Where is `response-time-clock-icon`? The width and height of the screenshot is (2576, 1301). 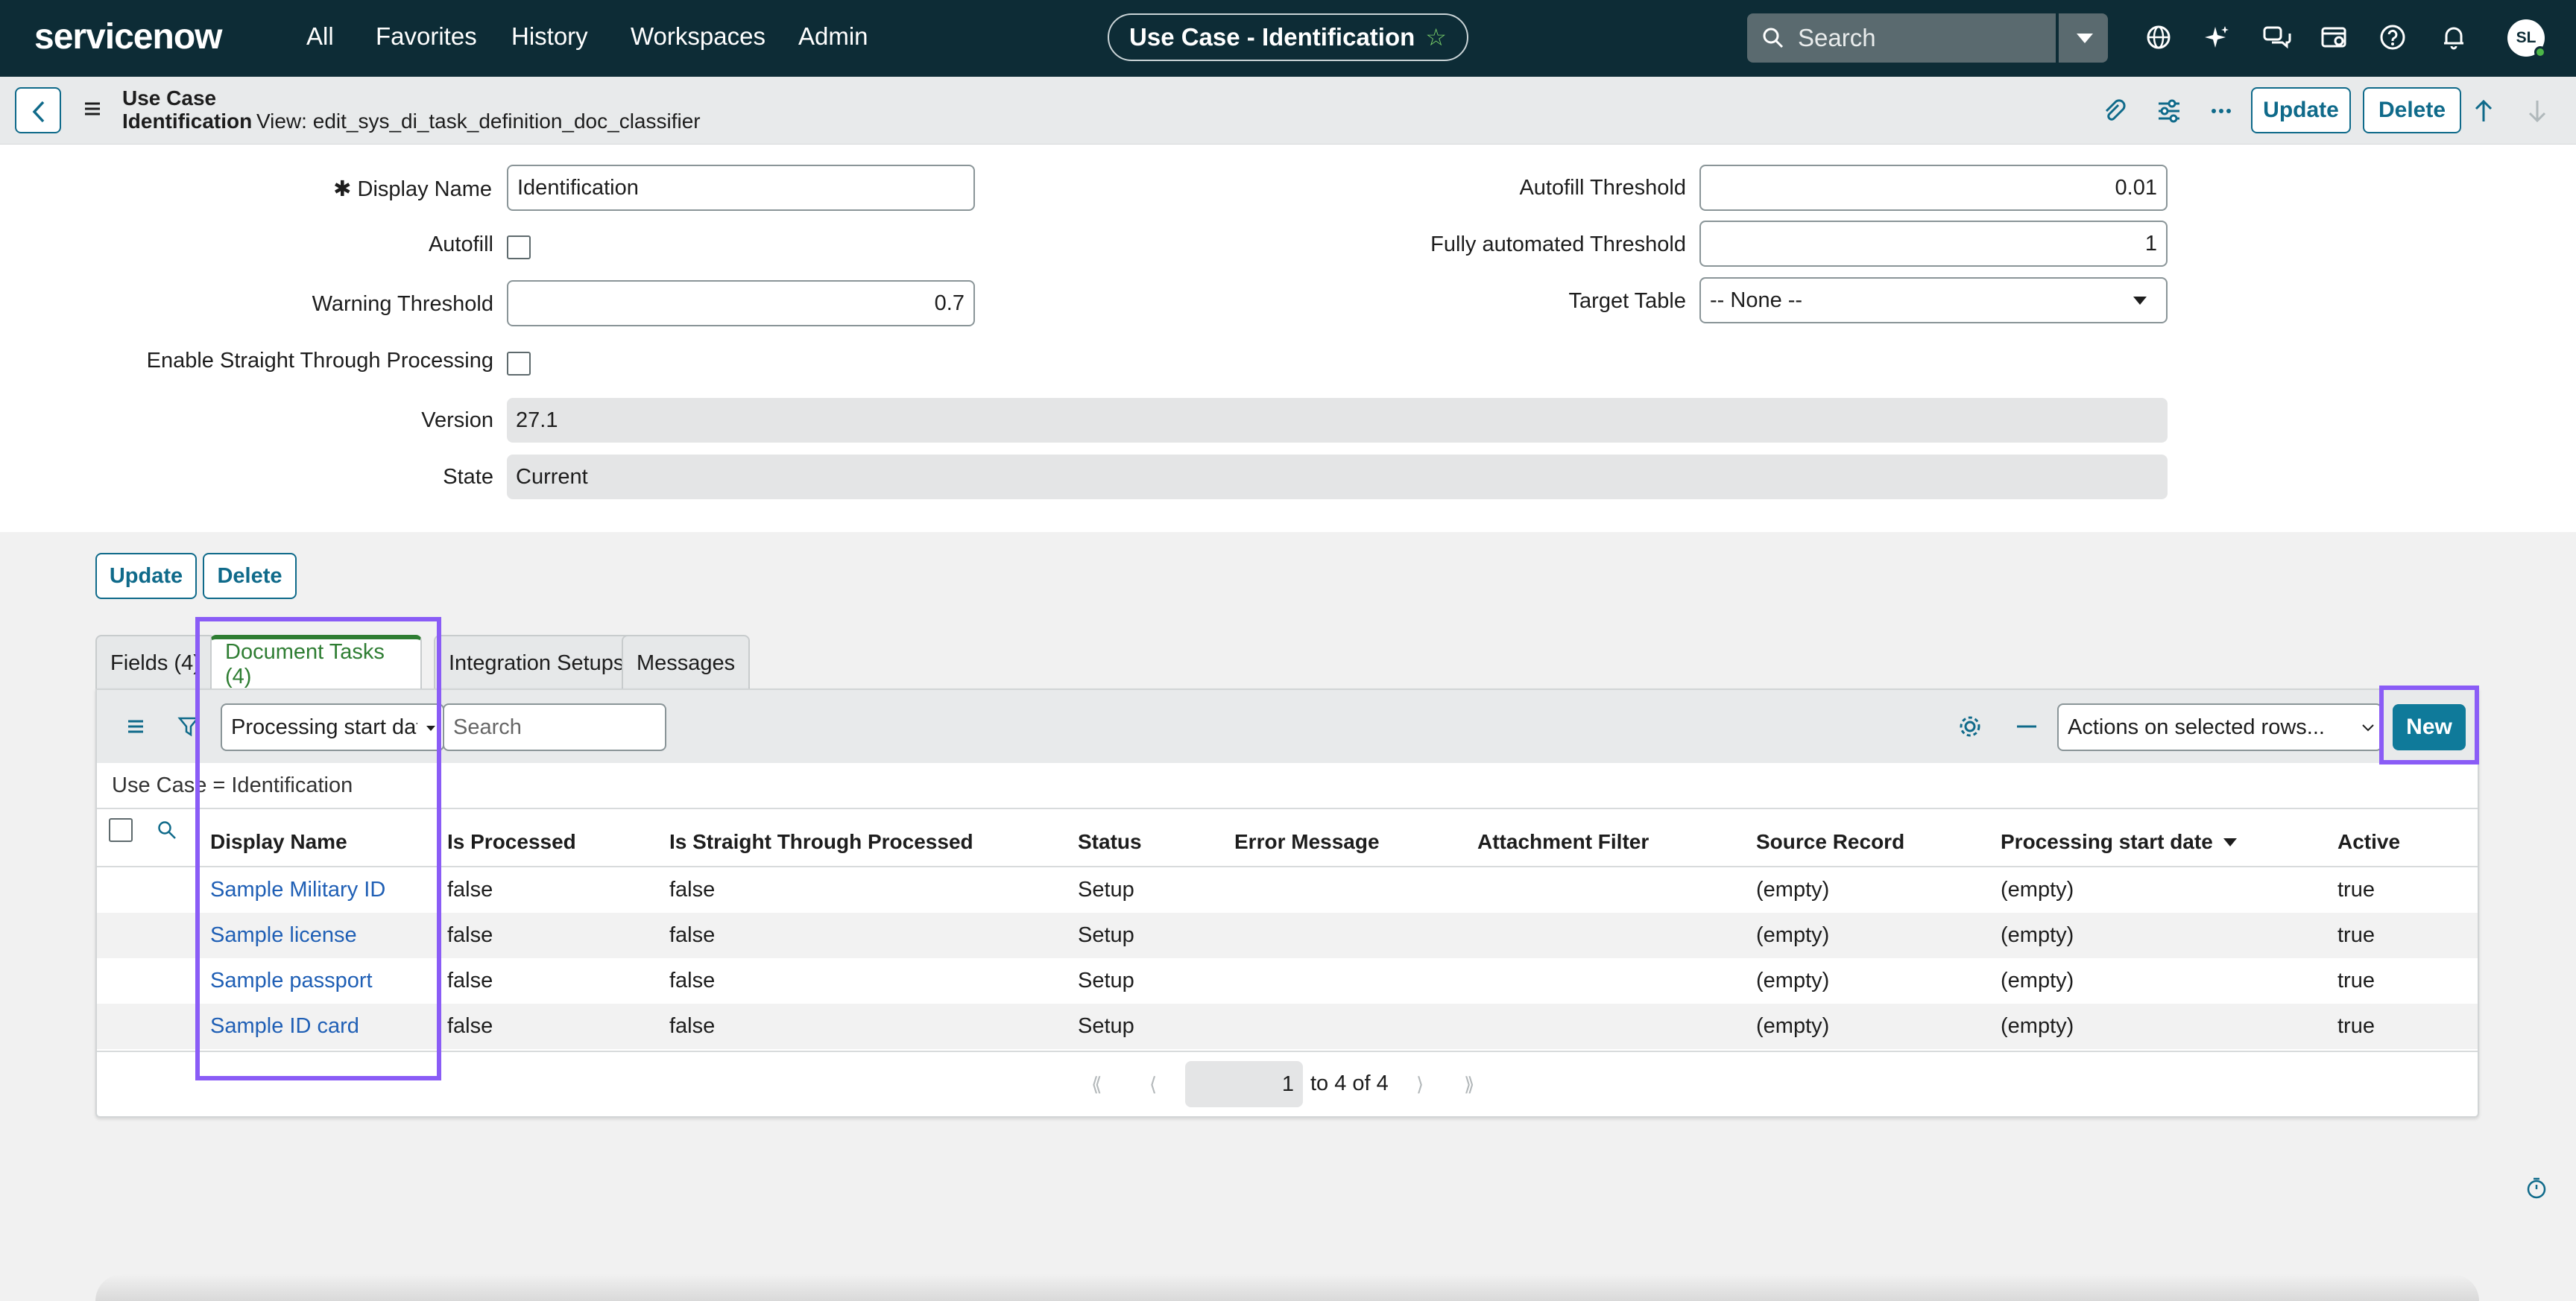
response-time-clock-icon is located at coordinates (2536, 1188).